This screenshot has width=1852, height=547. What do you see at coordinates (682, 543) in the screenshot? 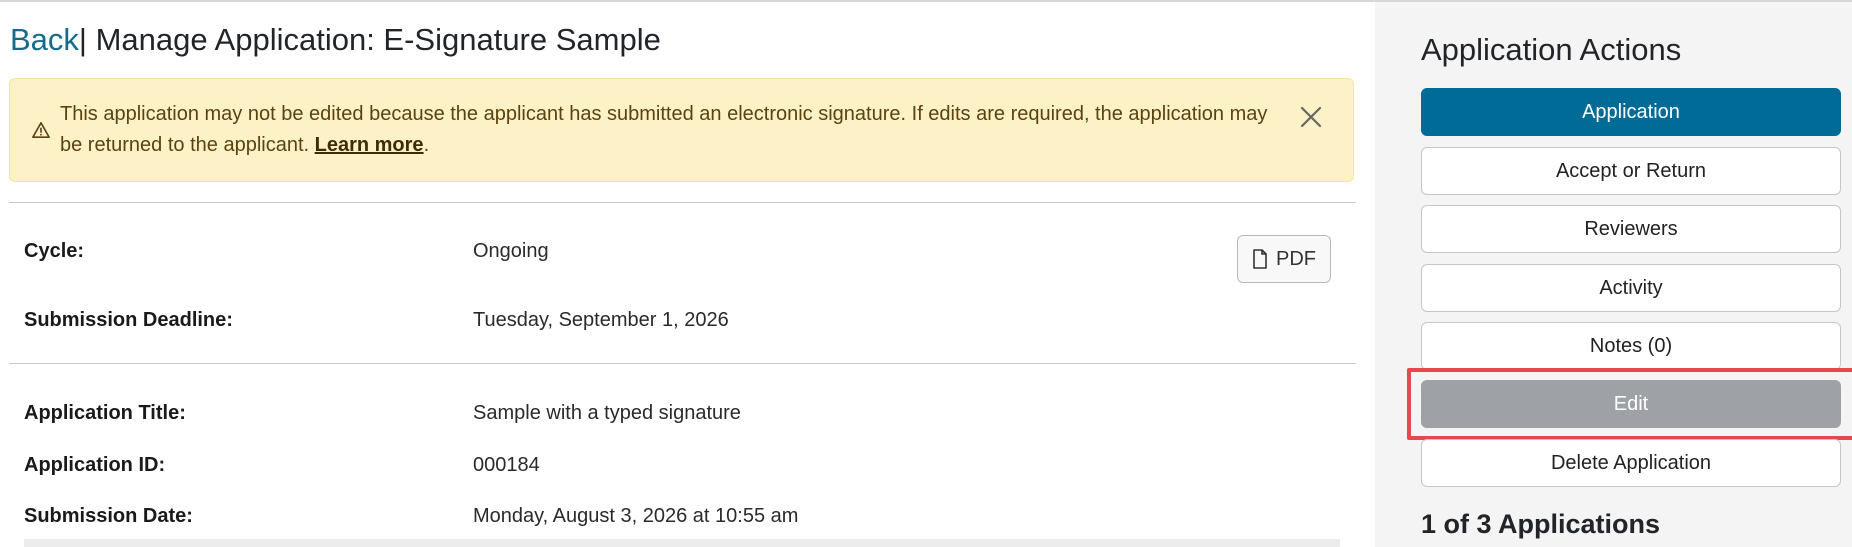
I see `section-strip` at bounding box center [682, 543].